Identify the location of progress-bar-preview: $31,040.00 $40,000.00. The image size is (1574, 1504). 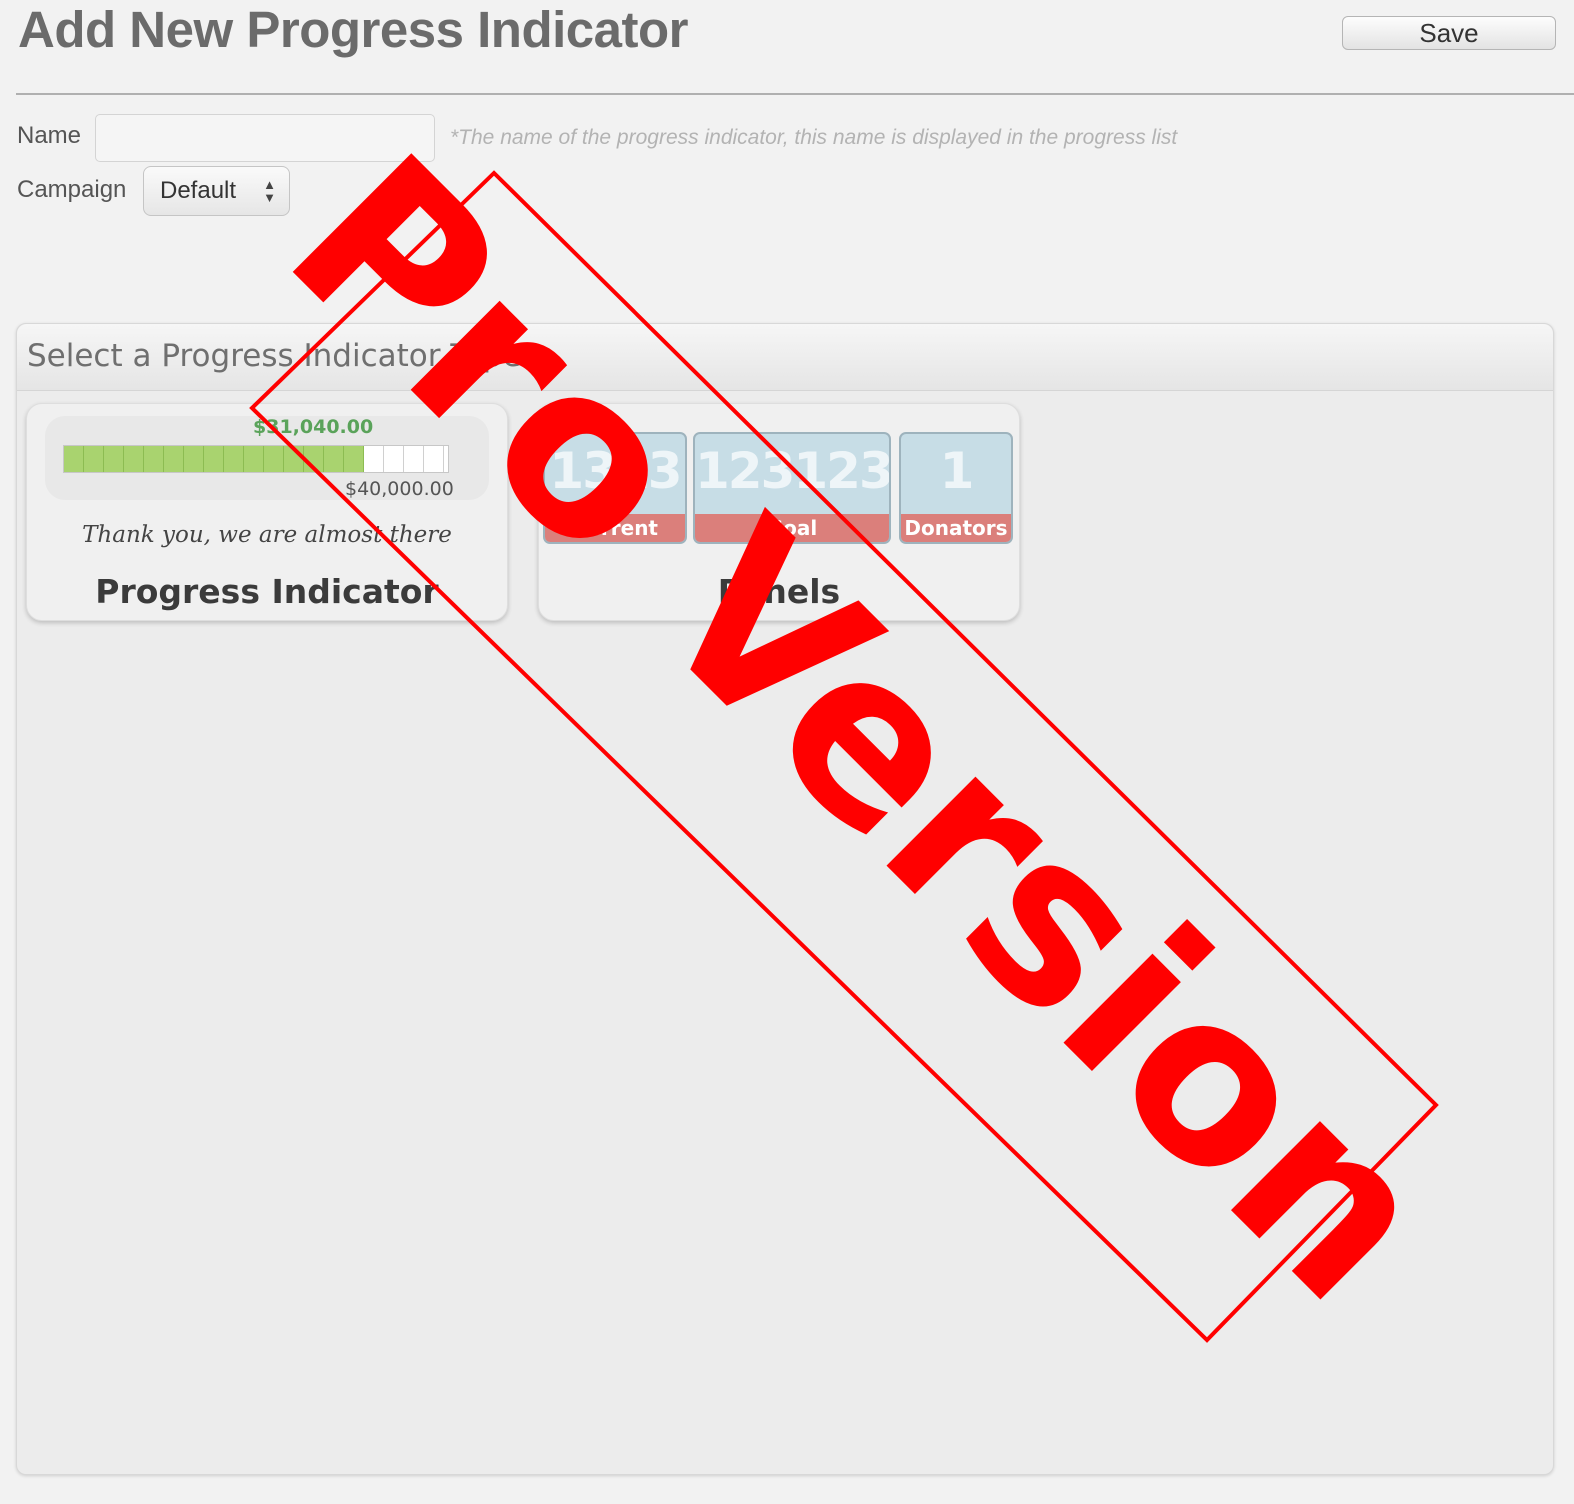
(267, 458).